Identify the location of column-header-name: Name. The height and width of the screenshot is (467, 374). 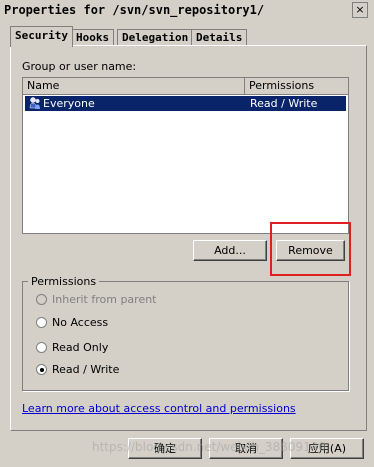
(134, 86).